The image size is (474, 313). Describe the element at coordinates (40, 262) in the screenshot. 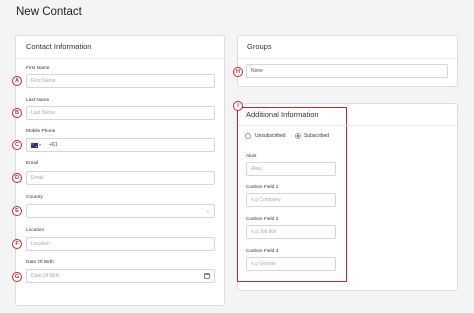

I see `date-of-birth-label: Date Of Birth` at that location.